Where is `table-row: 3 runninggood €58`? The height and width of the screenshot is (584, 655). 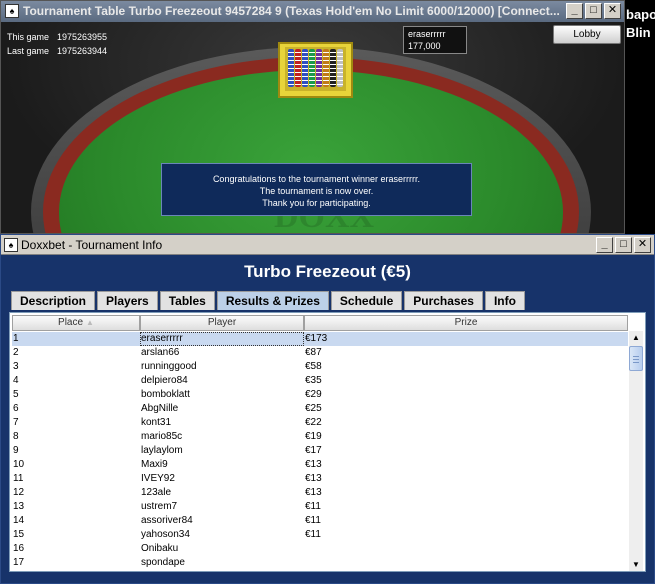
table-row: 3 runninggood €58 is located at coordinates (320, 367).